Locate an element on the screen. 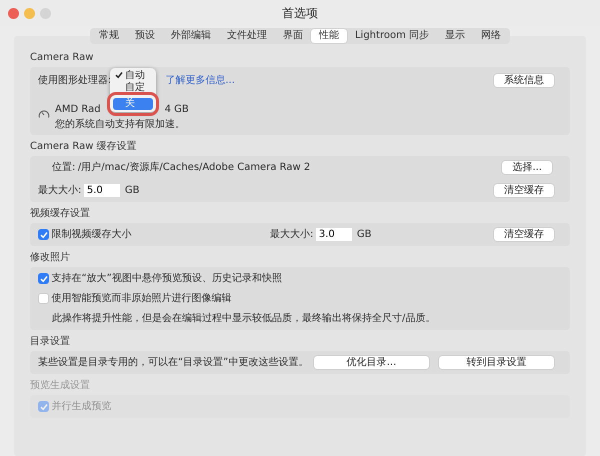 This screenshot has height=456, width=600. checkbox-label: 使用智能预览而非原始照片进行图像编辑 is located at coordinates (142, 299).